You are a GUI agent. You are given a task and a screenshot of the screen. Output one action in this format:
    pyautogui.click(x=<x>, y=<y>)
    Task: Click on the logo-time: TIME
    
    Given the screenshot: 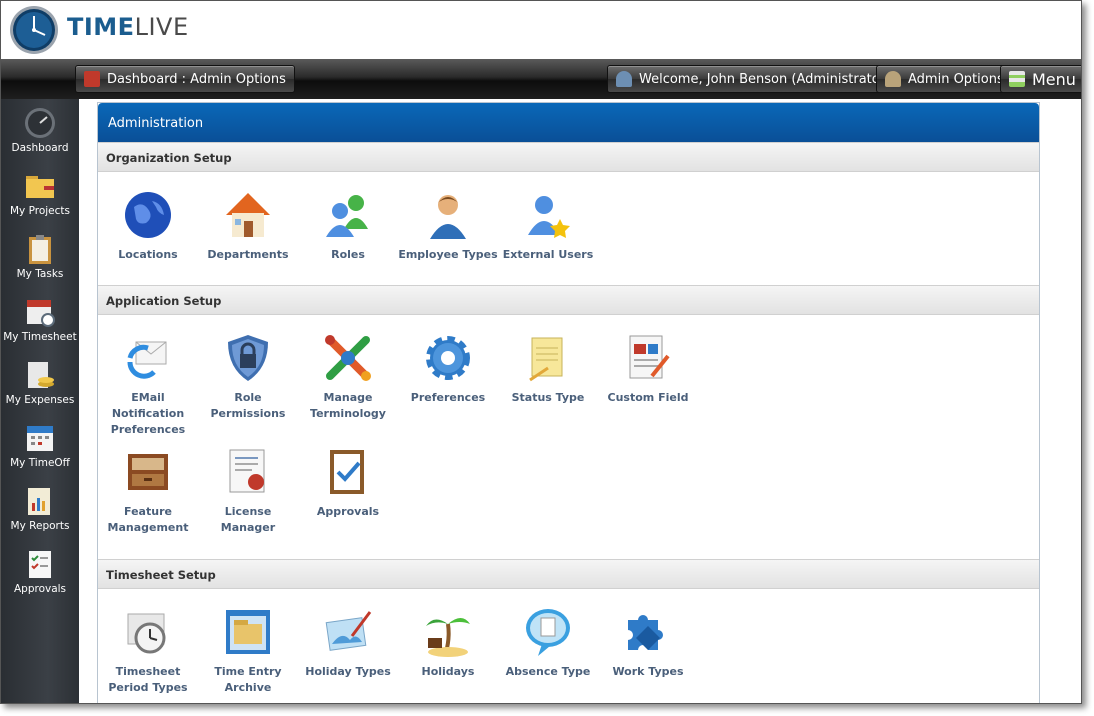 What is the action you would take?
    pyautogui.click(x=101, y=27)
    